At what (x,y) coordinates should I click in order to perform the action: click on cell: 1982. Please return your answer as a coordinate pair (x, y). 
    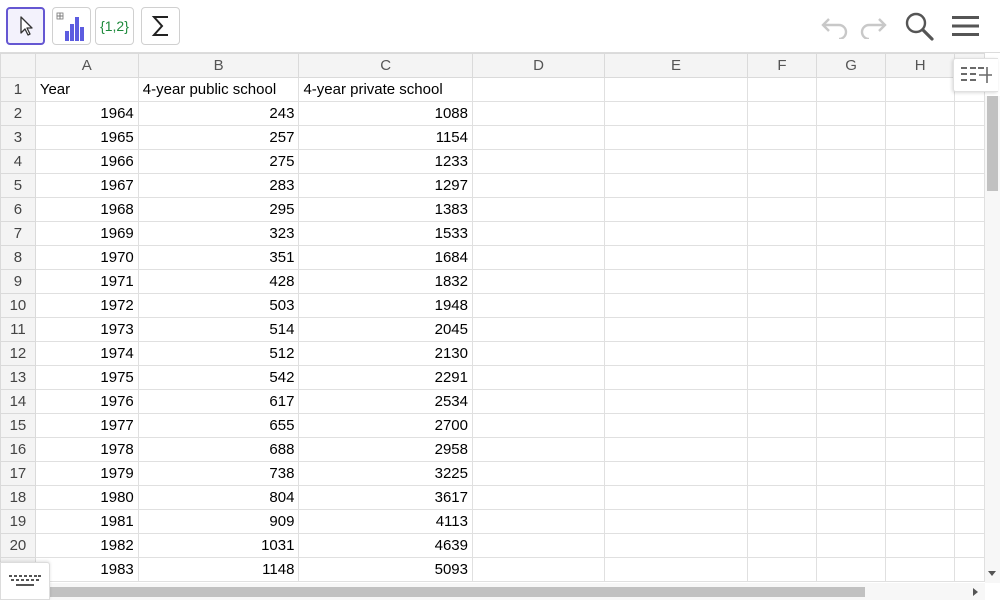
    Looking at the image, I should click on (86, 545).